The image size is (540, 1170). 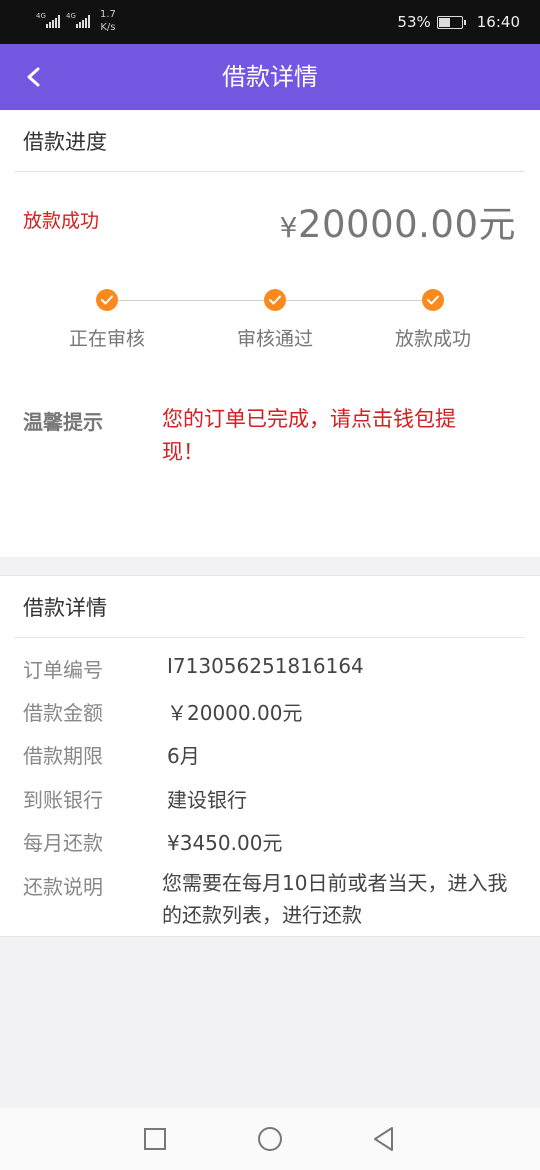 I want to click on repayment-note-value: 您需要在每月10日前或者当天，进入我的还款列表，进行还款, so click(x=335, y=899).